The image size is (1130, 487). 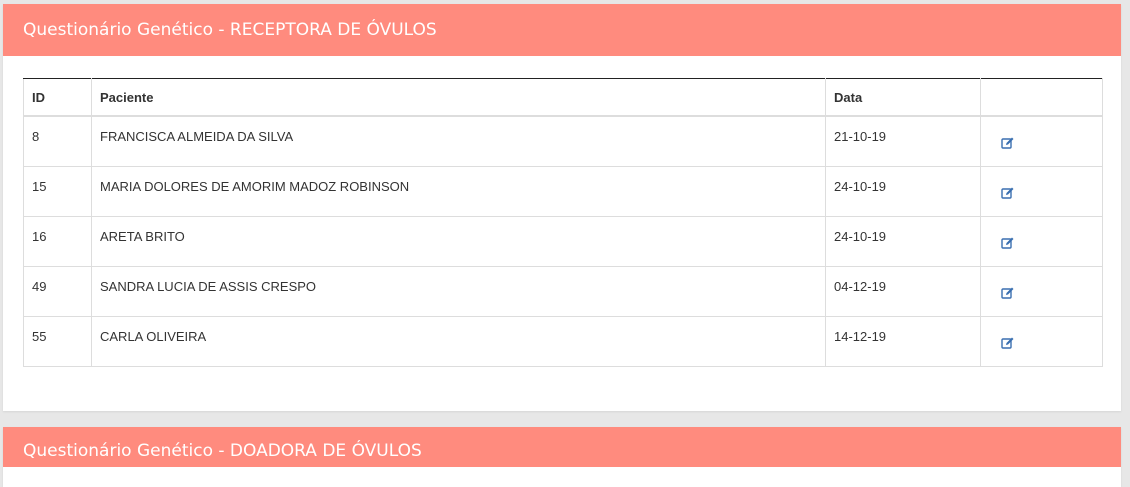 What do you see at coordinates (57, 241) in the screenshot?
I see `cell-id: 16` at bounding box center [57, 241].